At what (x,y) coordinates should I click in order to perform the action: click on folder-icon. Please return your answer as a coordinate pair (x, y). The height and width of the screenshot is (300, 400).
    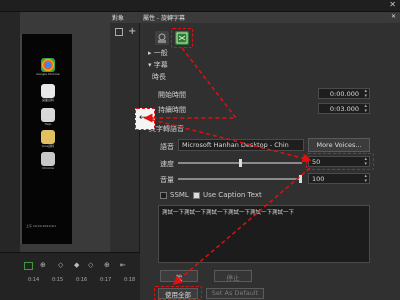
    Looking at the image, I should click on (48, 137).